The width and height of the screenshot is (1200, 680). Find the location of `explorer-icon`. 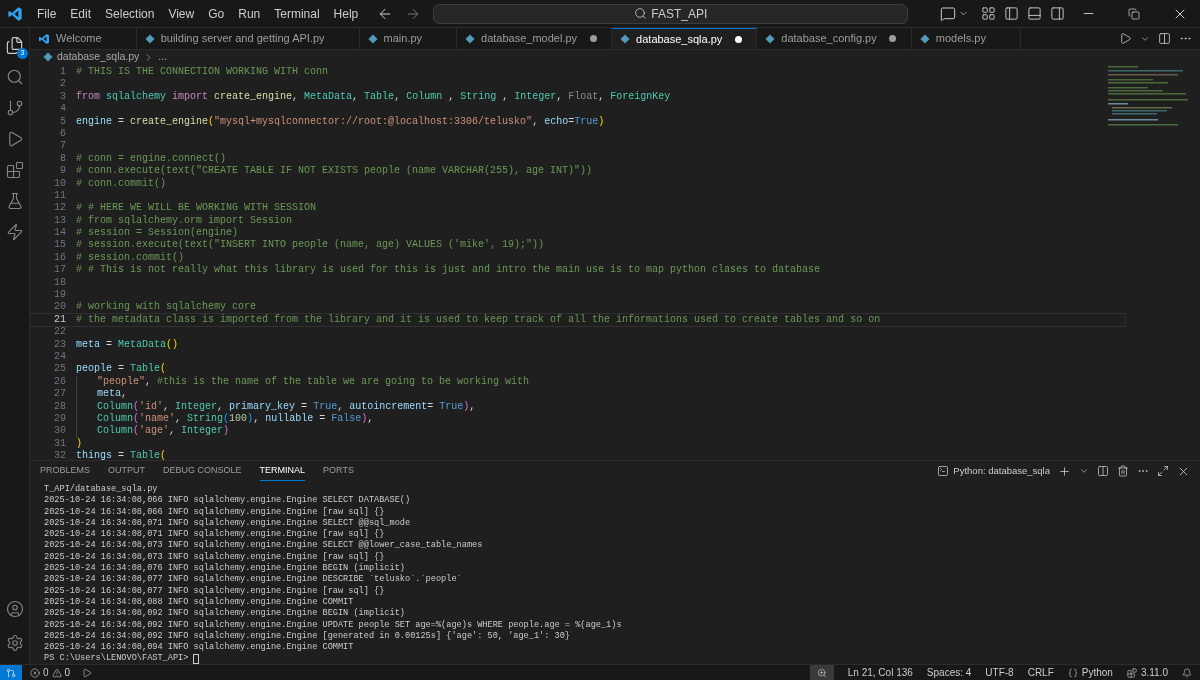

explorer-icon is located at coordinates (14, 45).